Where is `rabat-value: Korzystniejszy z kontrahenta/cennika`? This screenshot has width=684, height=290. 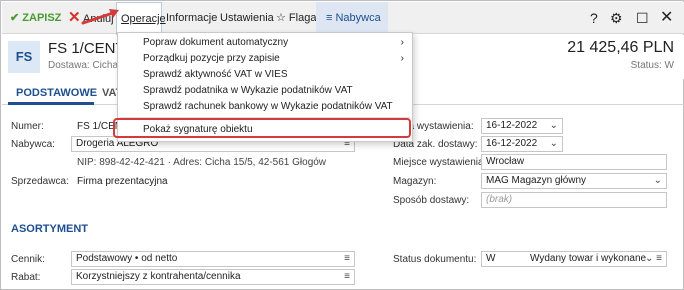
rabat-value: Korzystniejszy z kontrahenta/cennika is located at coordinates (158, 276).